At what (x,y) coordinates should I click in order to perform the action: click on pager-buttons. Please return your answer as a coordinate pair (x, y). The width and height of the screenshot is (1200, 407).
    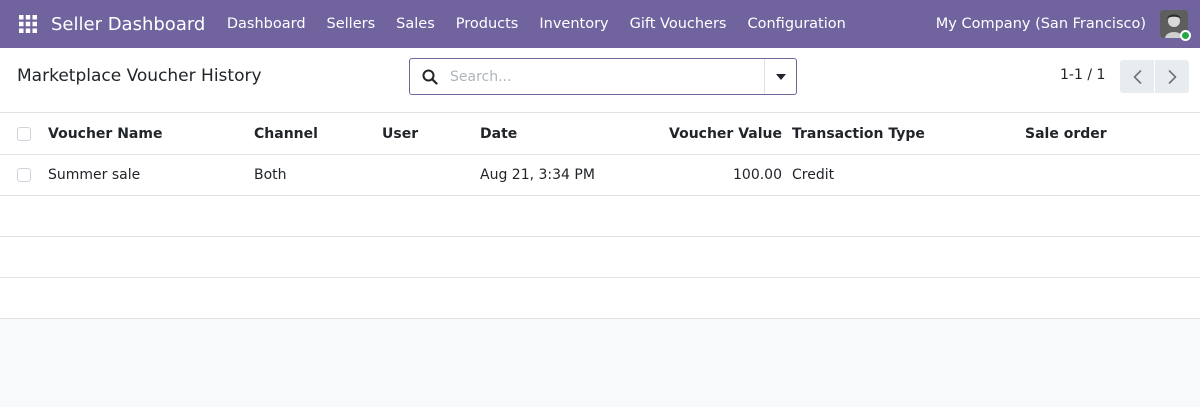
    Looking at the image, I should click on (1154, 76).